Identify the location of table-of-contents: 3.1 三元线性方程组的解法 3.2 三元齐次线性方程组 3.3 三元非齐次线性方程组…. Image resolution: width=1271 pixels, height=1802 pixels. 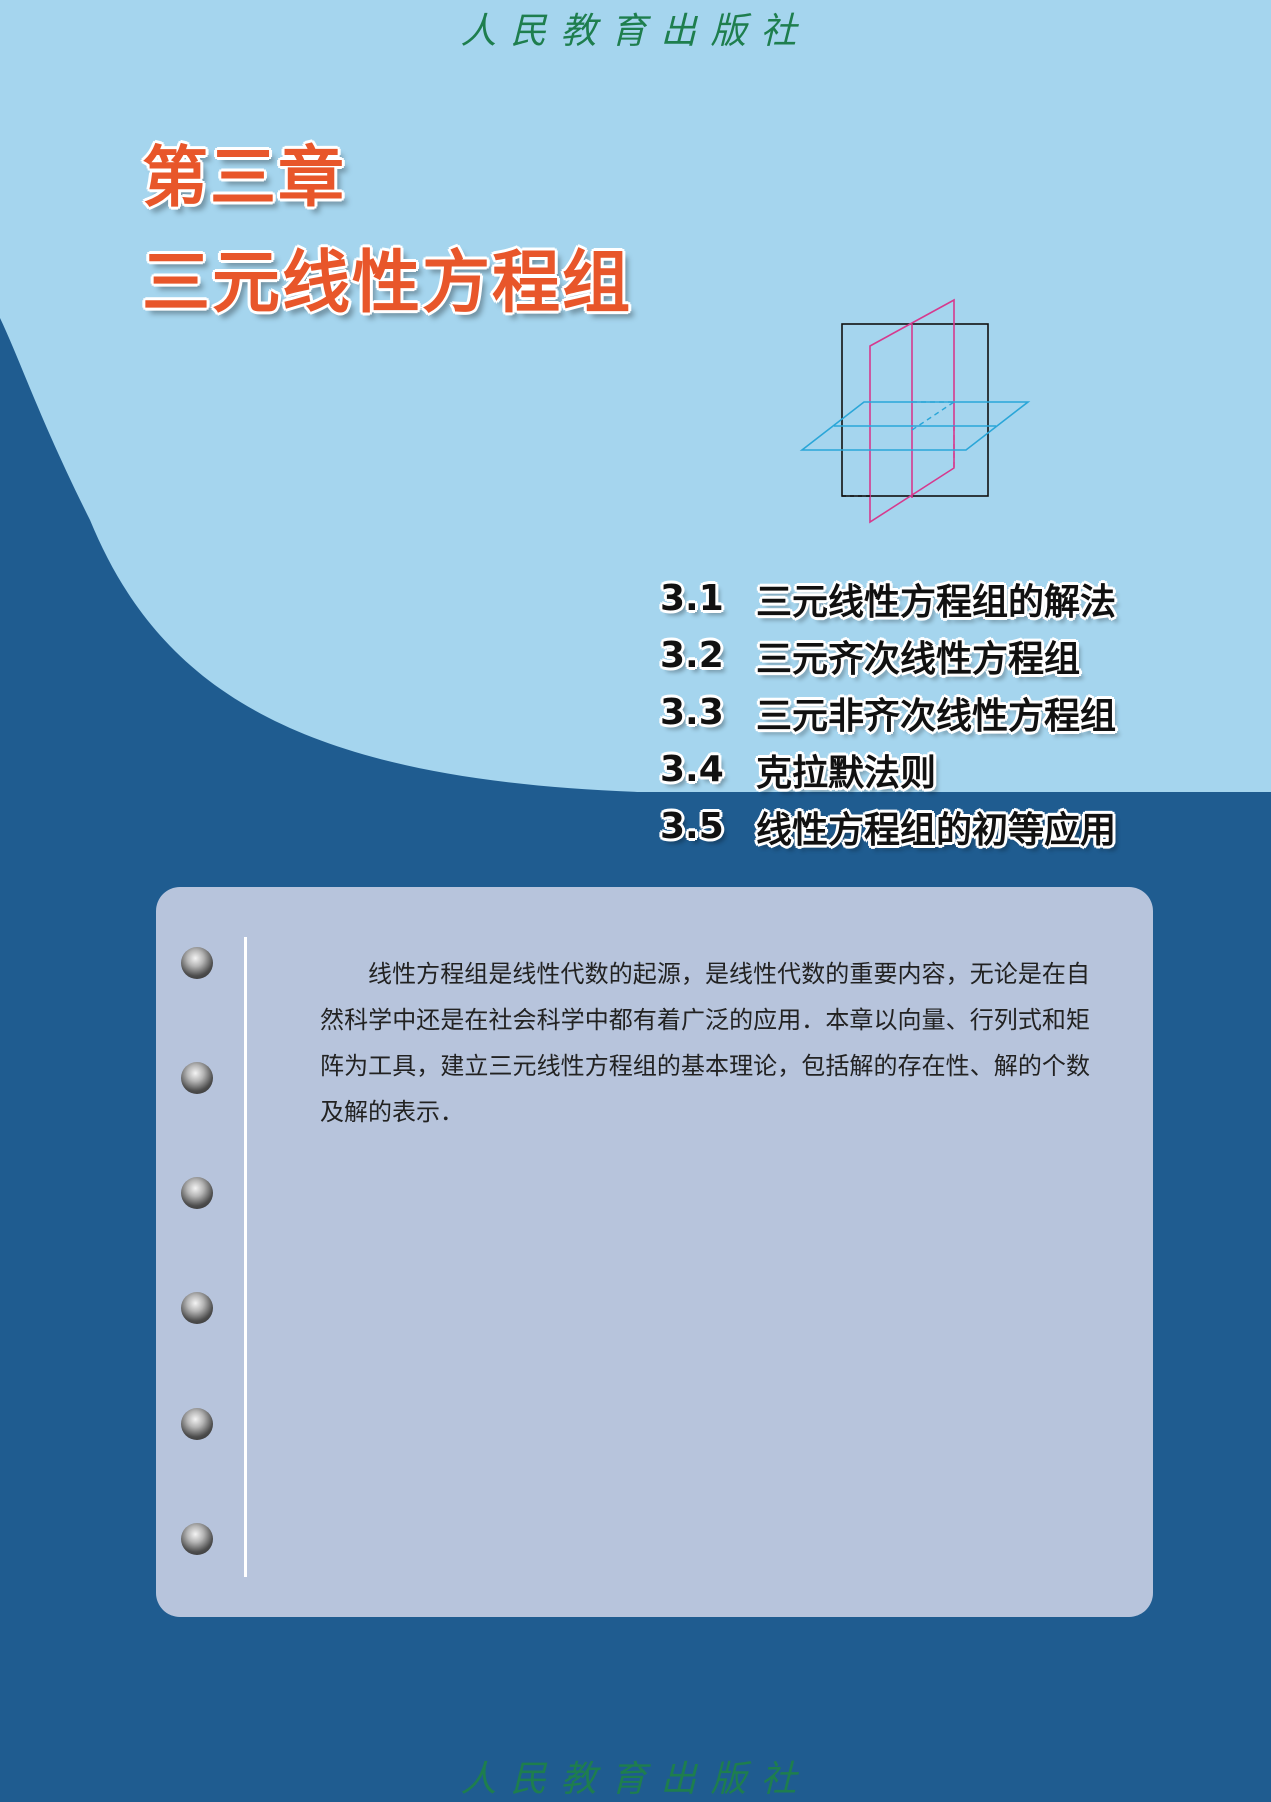
(888, 712).